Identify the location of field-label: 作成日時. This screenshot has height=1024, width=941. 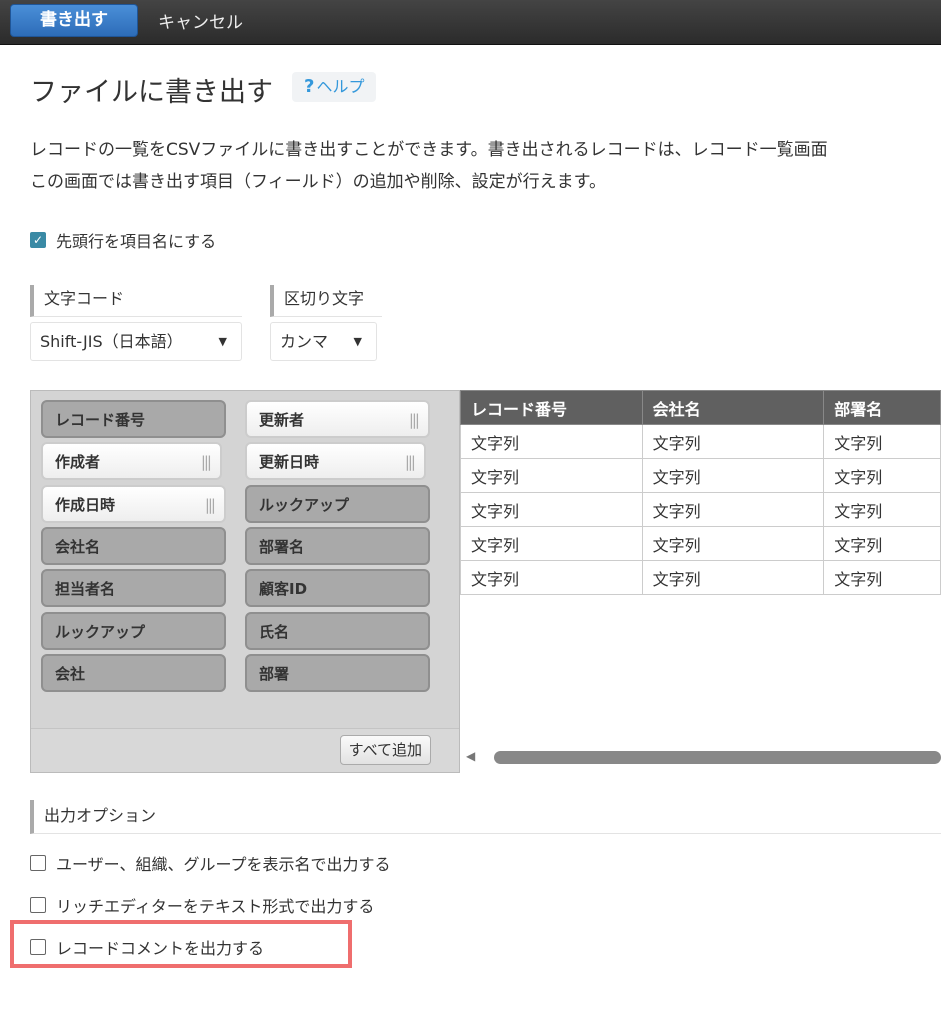
(85, 504).